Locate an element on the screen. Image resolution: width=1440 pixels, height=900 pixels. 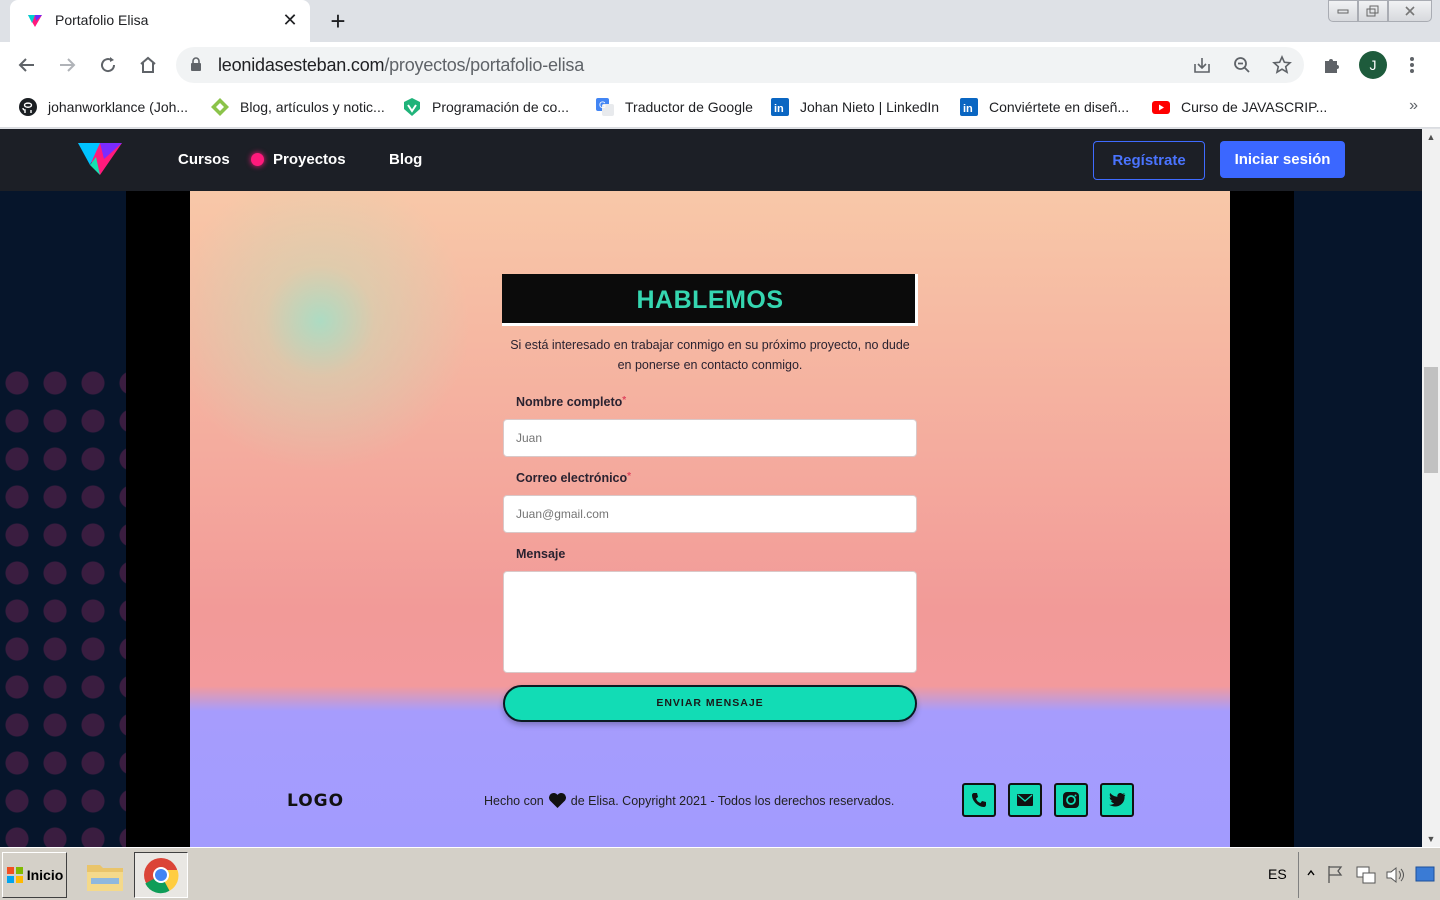
puzzle-icon is located at coordinates (1332, 66).